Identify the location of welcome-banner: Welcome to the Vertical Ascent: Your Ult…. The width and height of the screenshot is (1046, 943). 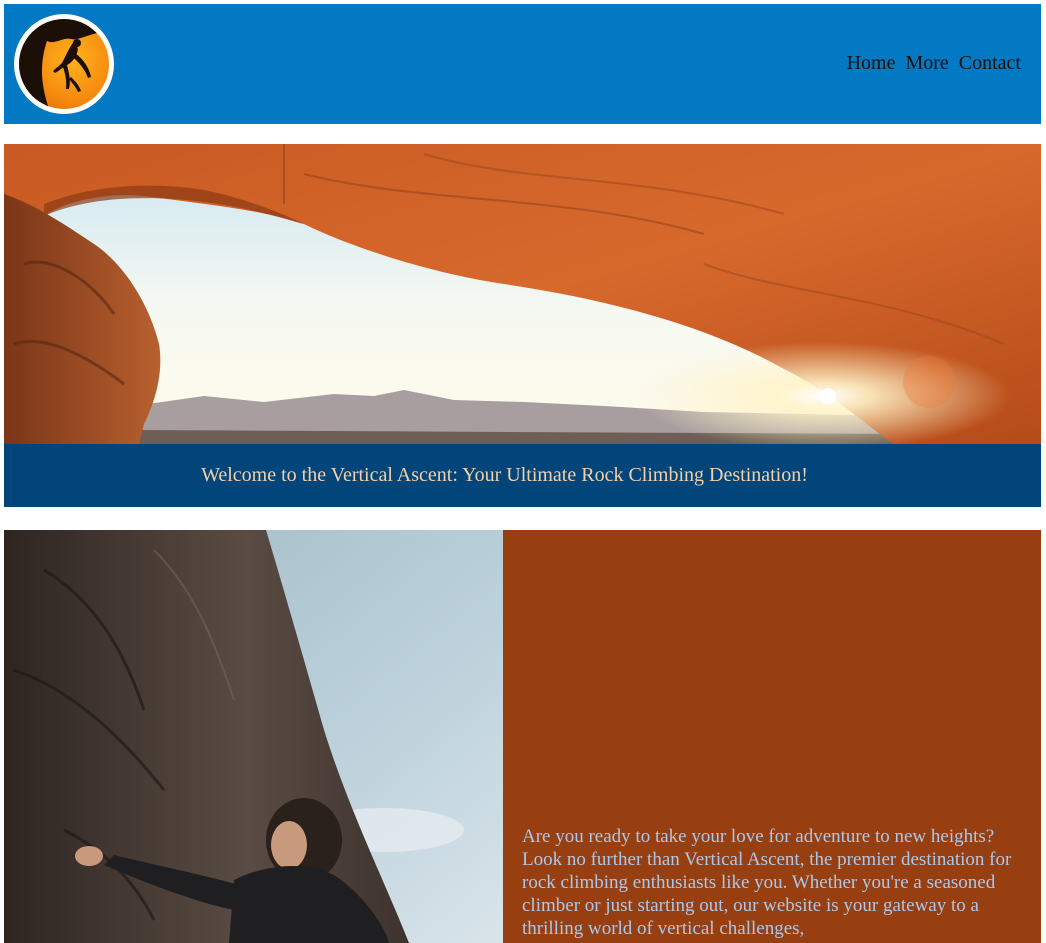
(522, 475).